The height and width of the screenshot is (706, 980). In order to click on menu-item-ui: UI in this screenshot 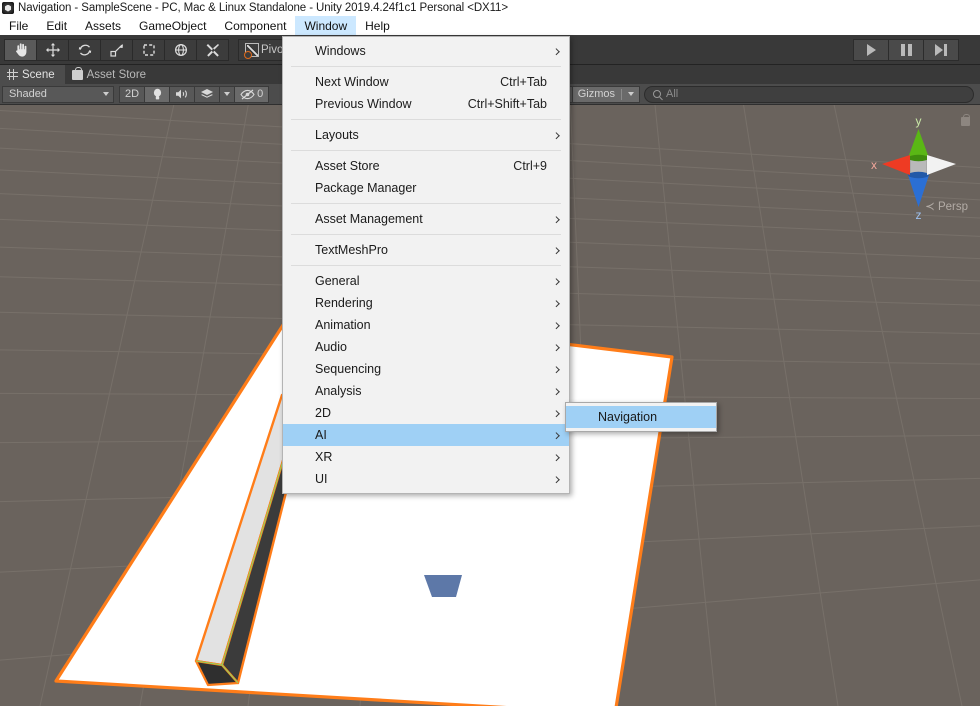, I will do `click(426, 479)`.